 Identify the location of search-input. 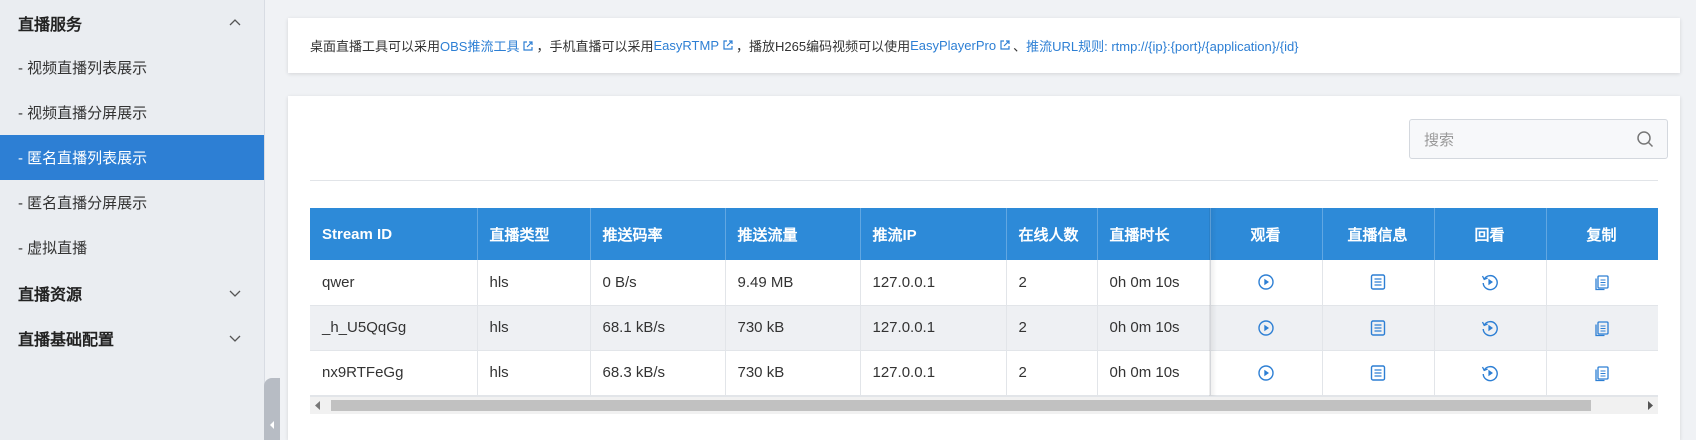
(1523, 140).